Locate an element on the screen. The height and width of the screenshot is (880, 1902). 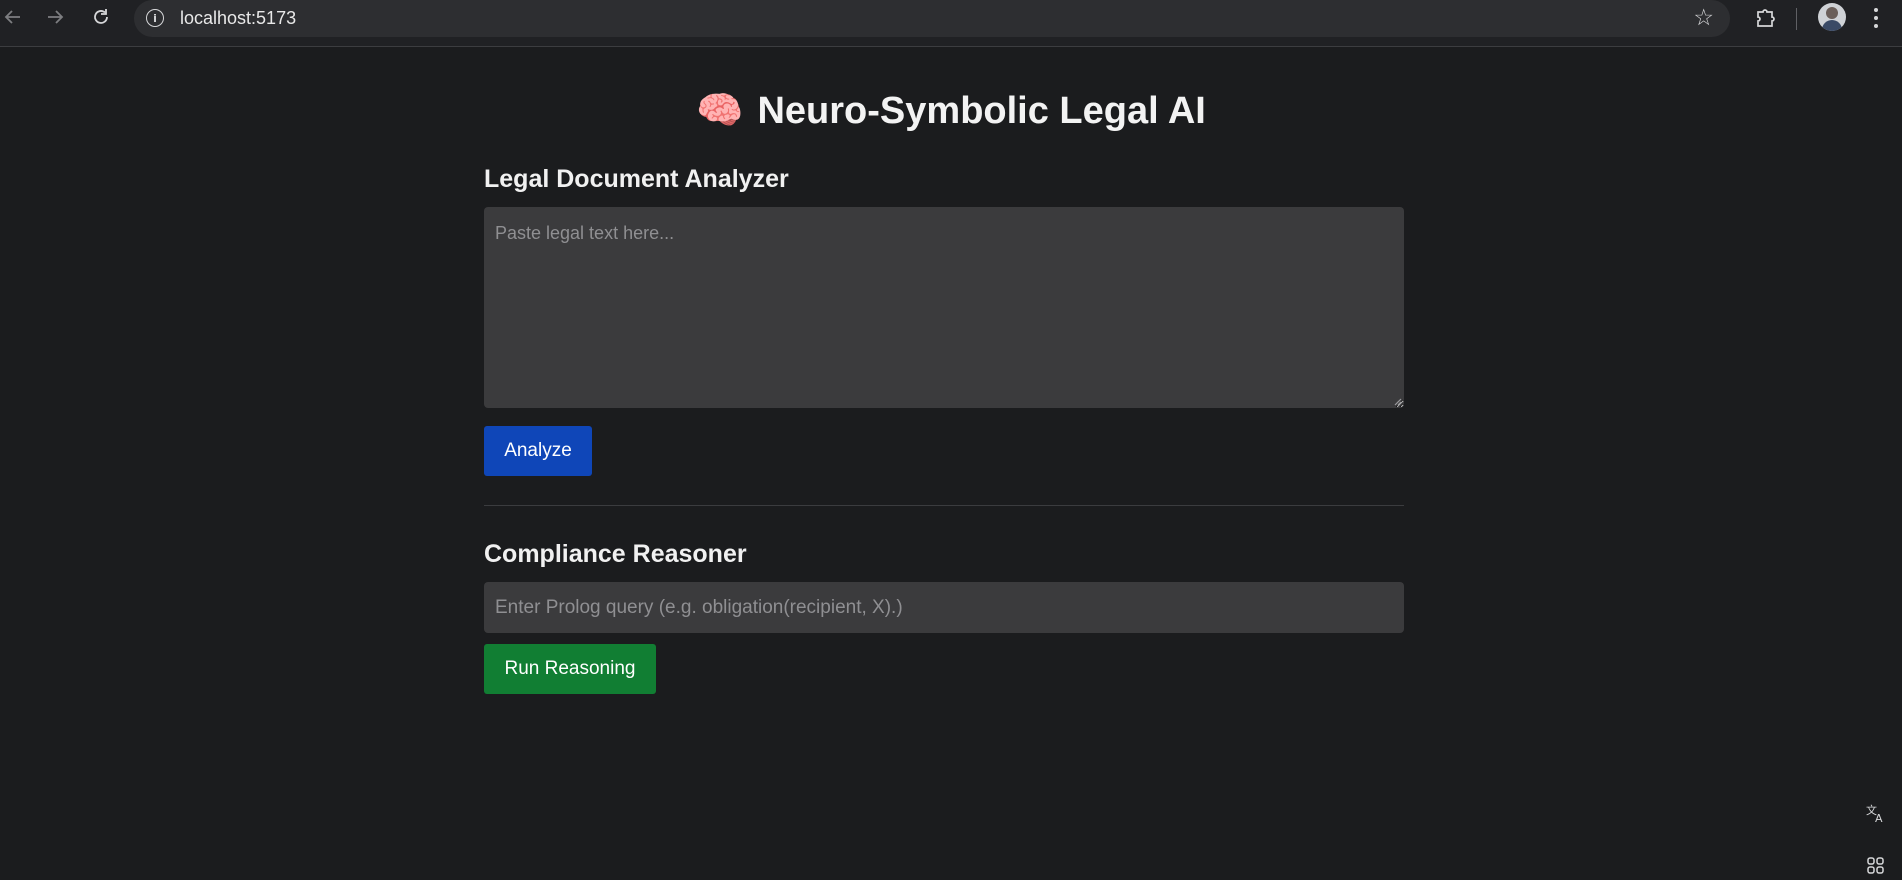
translate-icon: 文A is located at coordinates (1876, 813).